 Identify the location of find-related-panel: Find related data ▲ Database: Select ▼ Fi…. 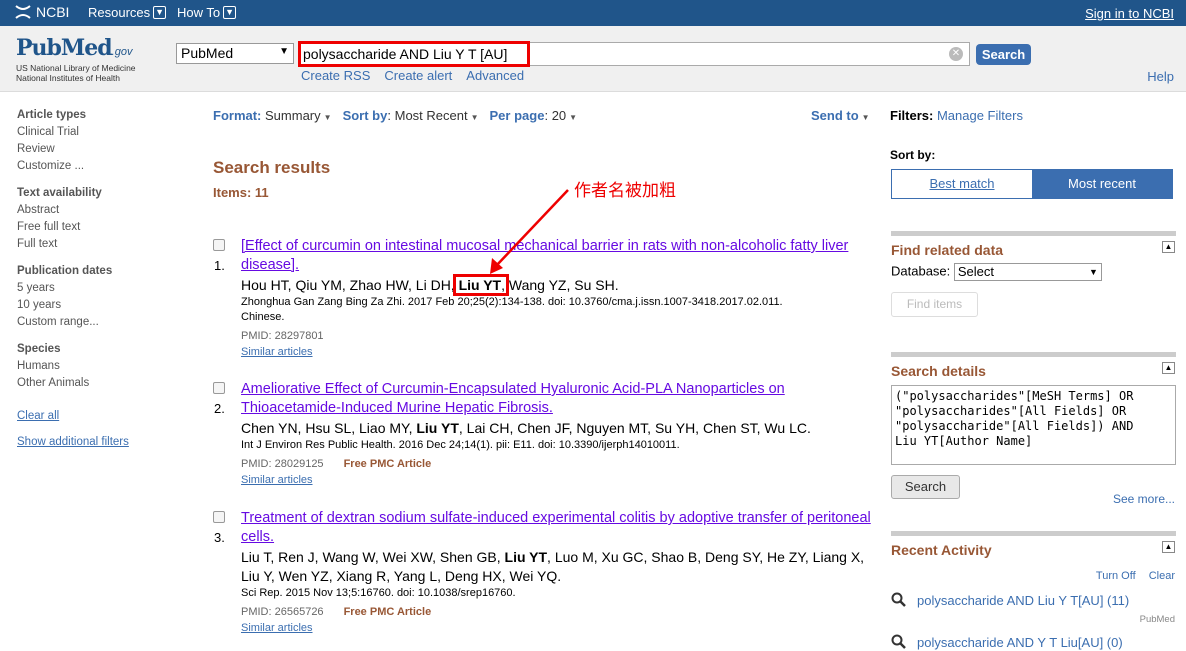
(1033, 274).